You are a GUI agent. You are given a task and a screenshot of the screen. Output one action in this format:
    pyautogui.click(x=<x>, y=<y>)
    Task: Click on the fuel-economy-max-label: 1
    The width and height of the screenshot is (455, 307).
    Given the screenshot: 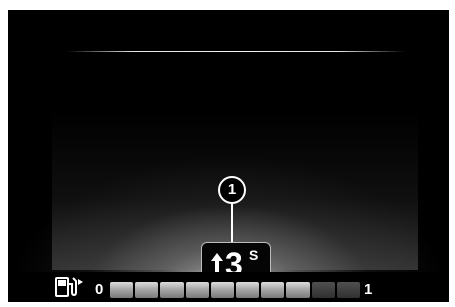 What is the action you would take?
    pyautogui.click(x=368, y=289)
    